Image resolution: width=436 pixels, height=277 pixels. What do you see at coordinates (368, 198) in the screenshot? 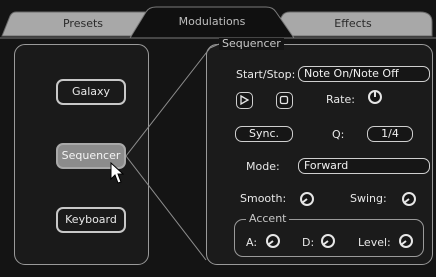
I see `swing-label: Swing:` at bounding box center [368, 198].